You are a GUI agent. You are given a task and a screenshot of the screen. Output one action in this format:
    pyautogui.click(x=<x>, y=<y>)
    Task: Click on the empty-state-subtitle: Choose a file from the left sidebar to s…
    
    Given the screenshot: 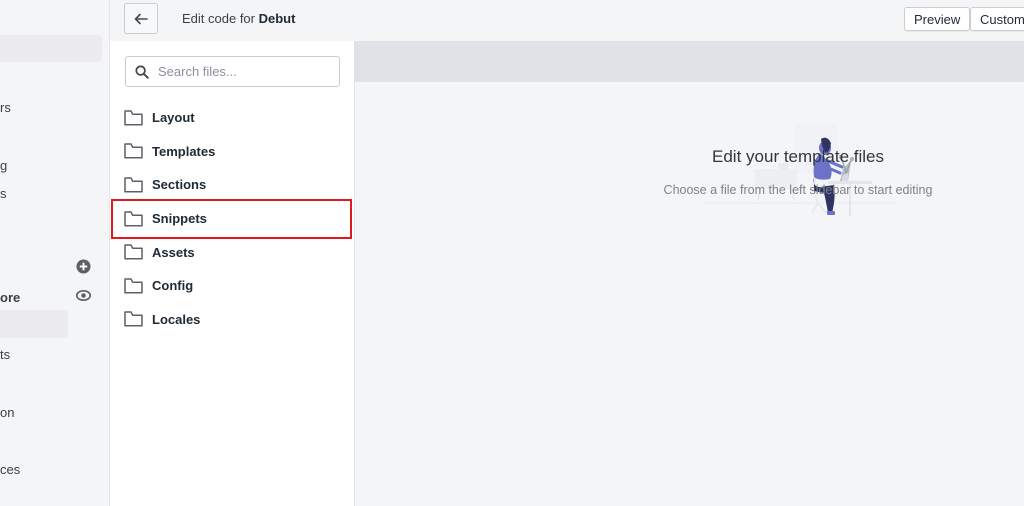 What is the action you would take?
    pyautogui.click(x=798, y=190)
    